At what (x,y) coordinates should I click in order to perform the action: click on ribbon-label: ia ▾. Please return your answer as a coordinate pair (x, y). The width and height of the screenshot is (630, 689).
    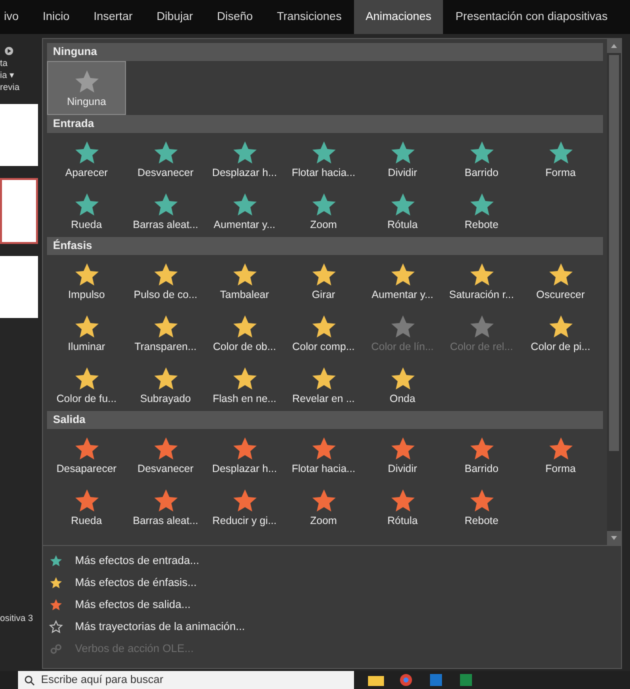
    Looking at the image, I should click on (8, 75).